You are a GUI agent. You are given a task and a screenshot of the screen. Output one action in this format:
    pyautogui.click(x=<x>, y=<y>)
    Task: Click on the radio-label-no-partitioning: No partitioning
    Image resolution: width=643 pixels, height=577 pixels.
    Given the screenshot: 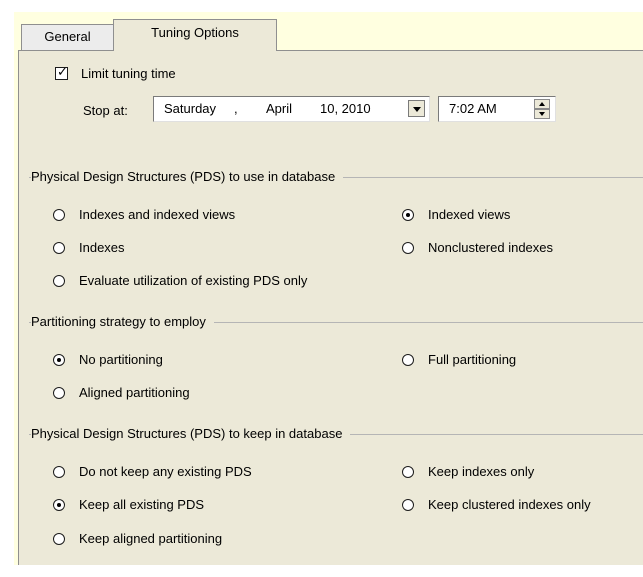 What is the action you would take?
    pyautogui.click(x=121, y=359)
    